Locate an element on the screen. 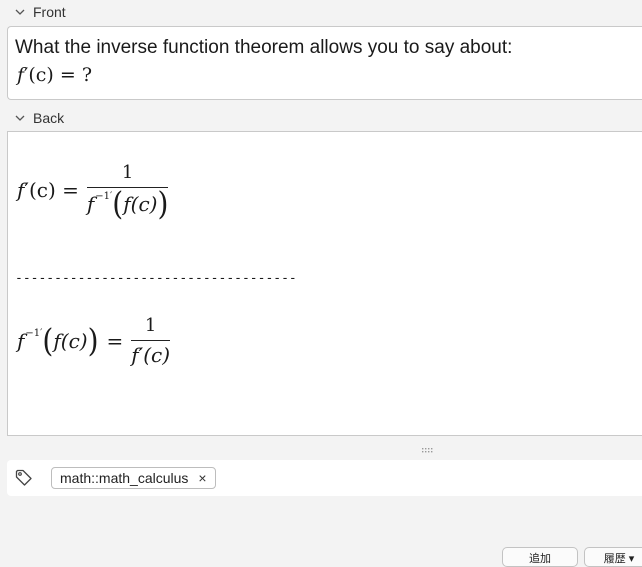  formula1-denominator: f −1′ (f(c)) is located at coordinates (127, 203).